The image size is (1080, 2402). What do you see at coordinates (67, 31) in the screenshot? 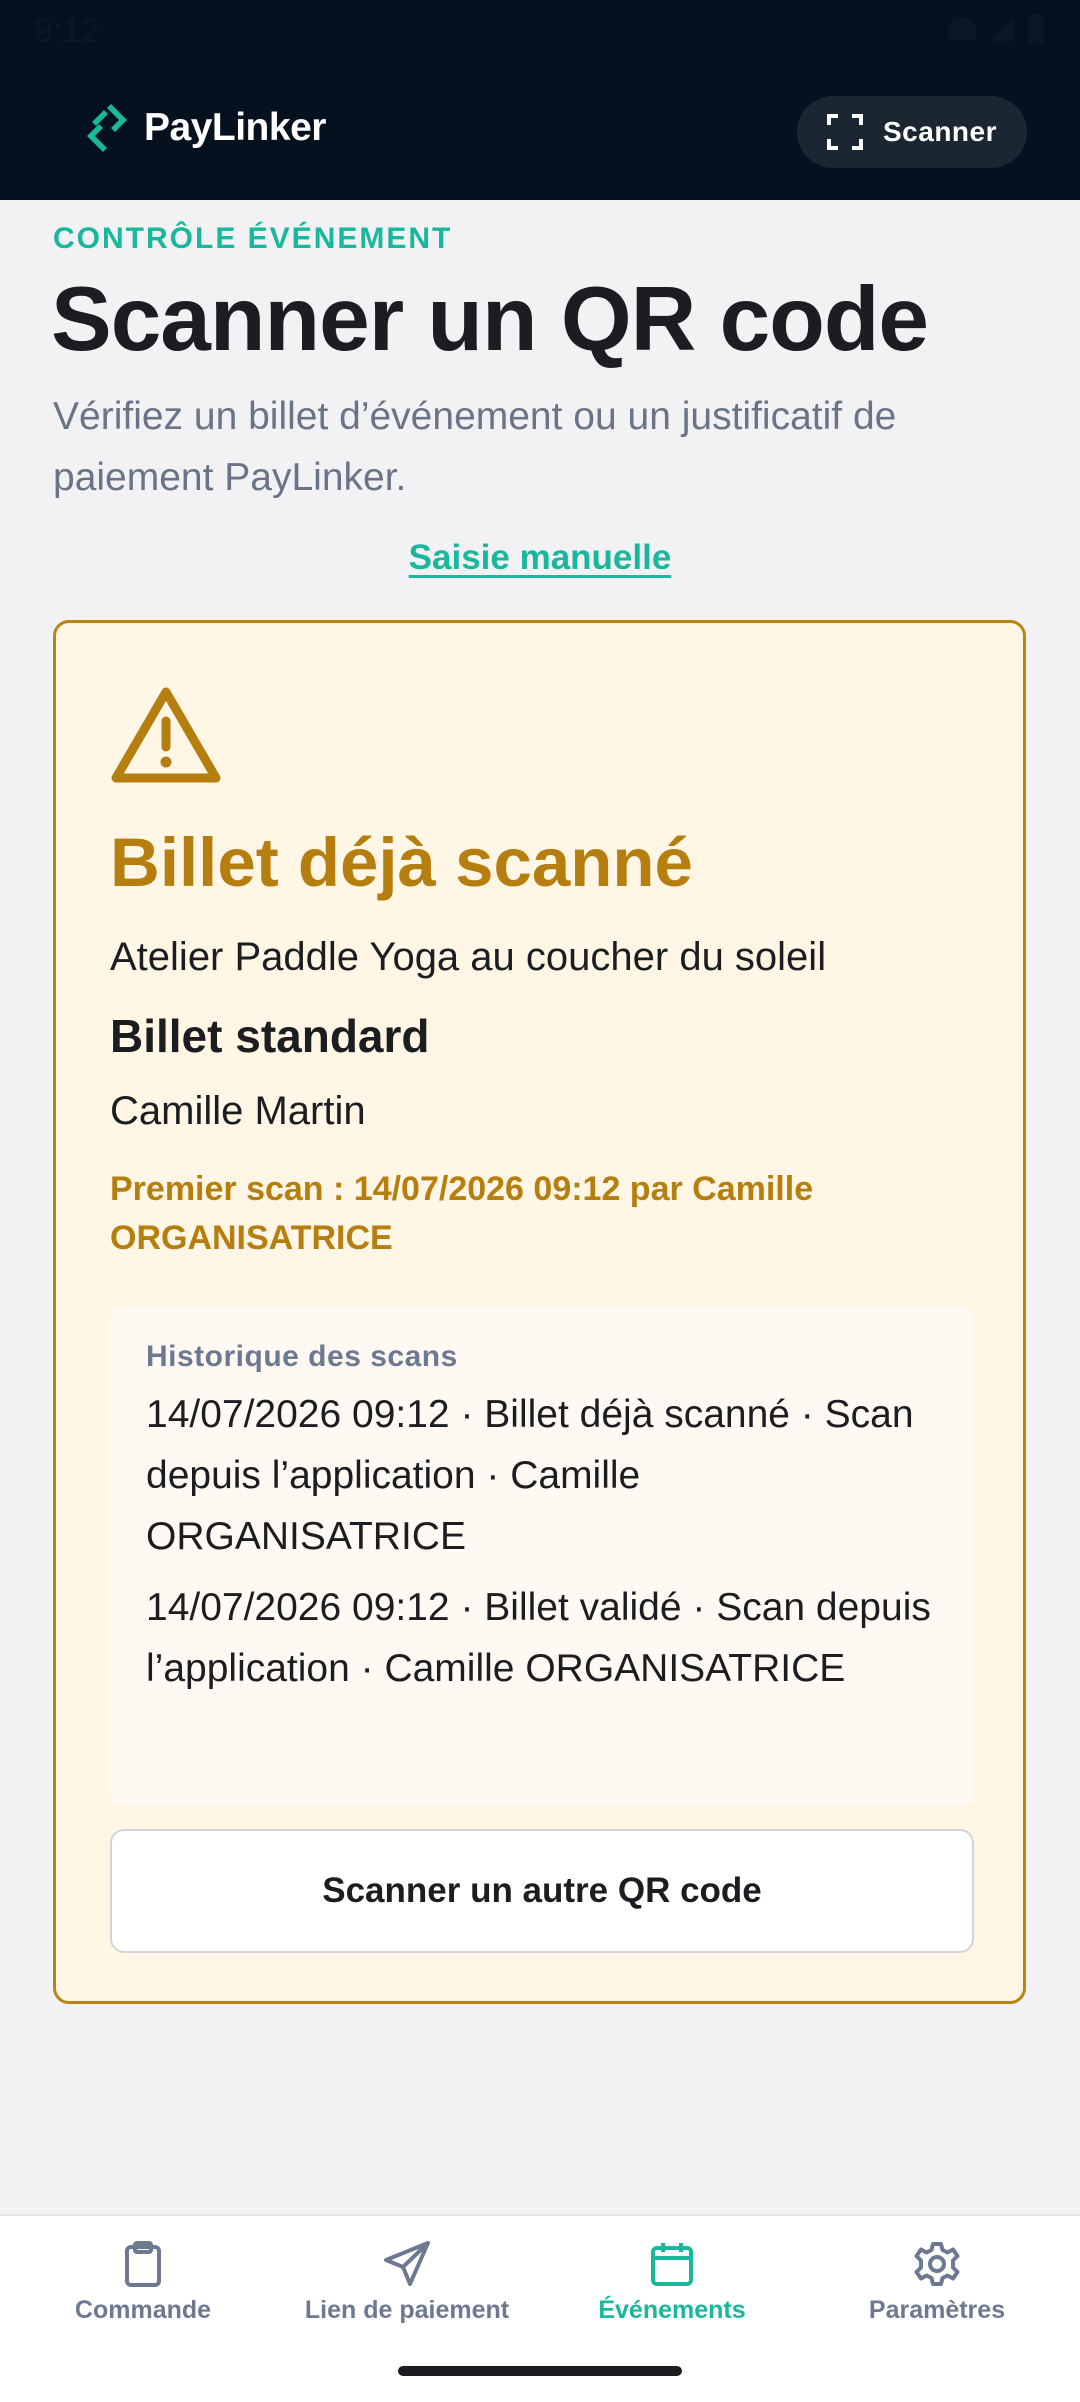
I see `status-time: 9:12` at bounding box center [67, 31].